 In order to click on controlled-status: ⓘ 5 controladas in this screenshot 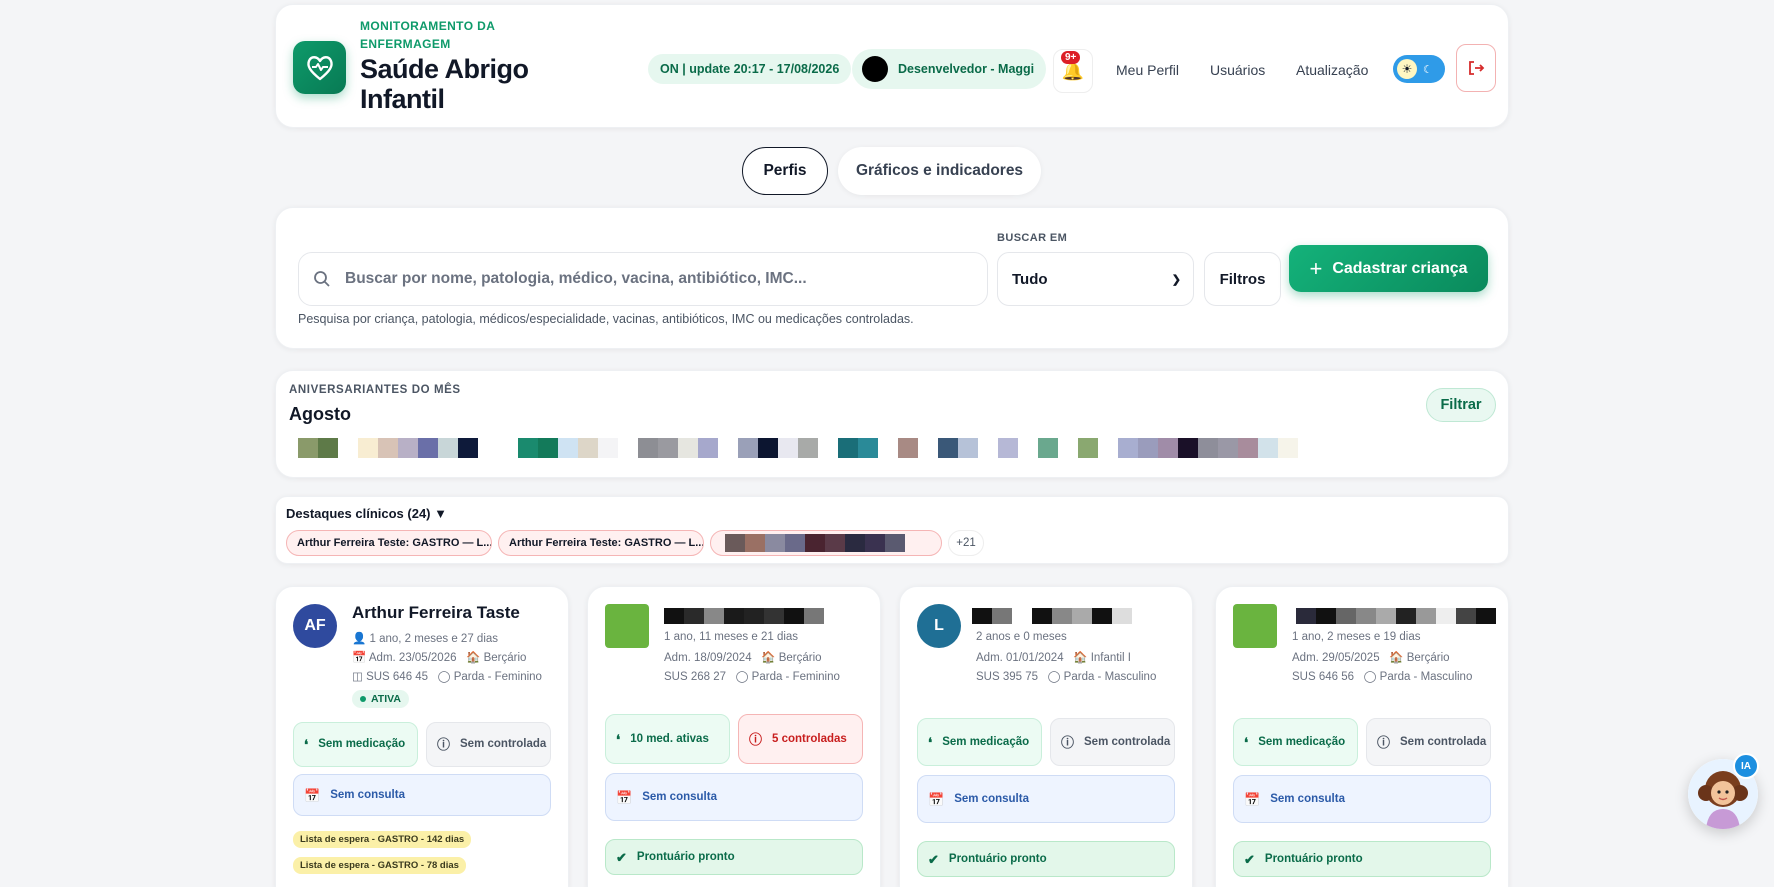, I will do `click(800, 739)`.